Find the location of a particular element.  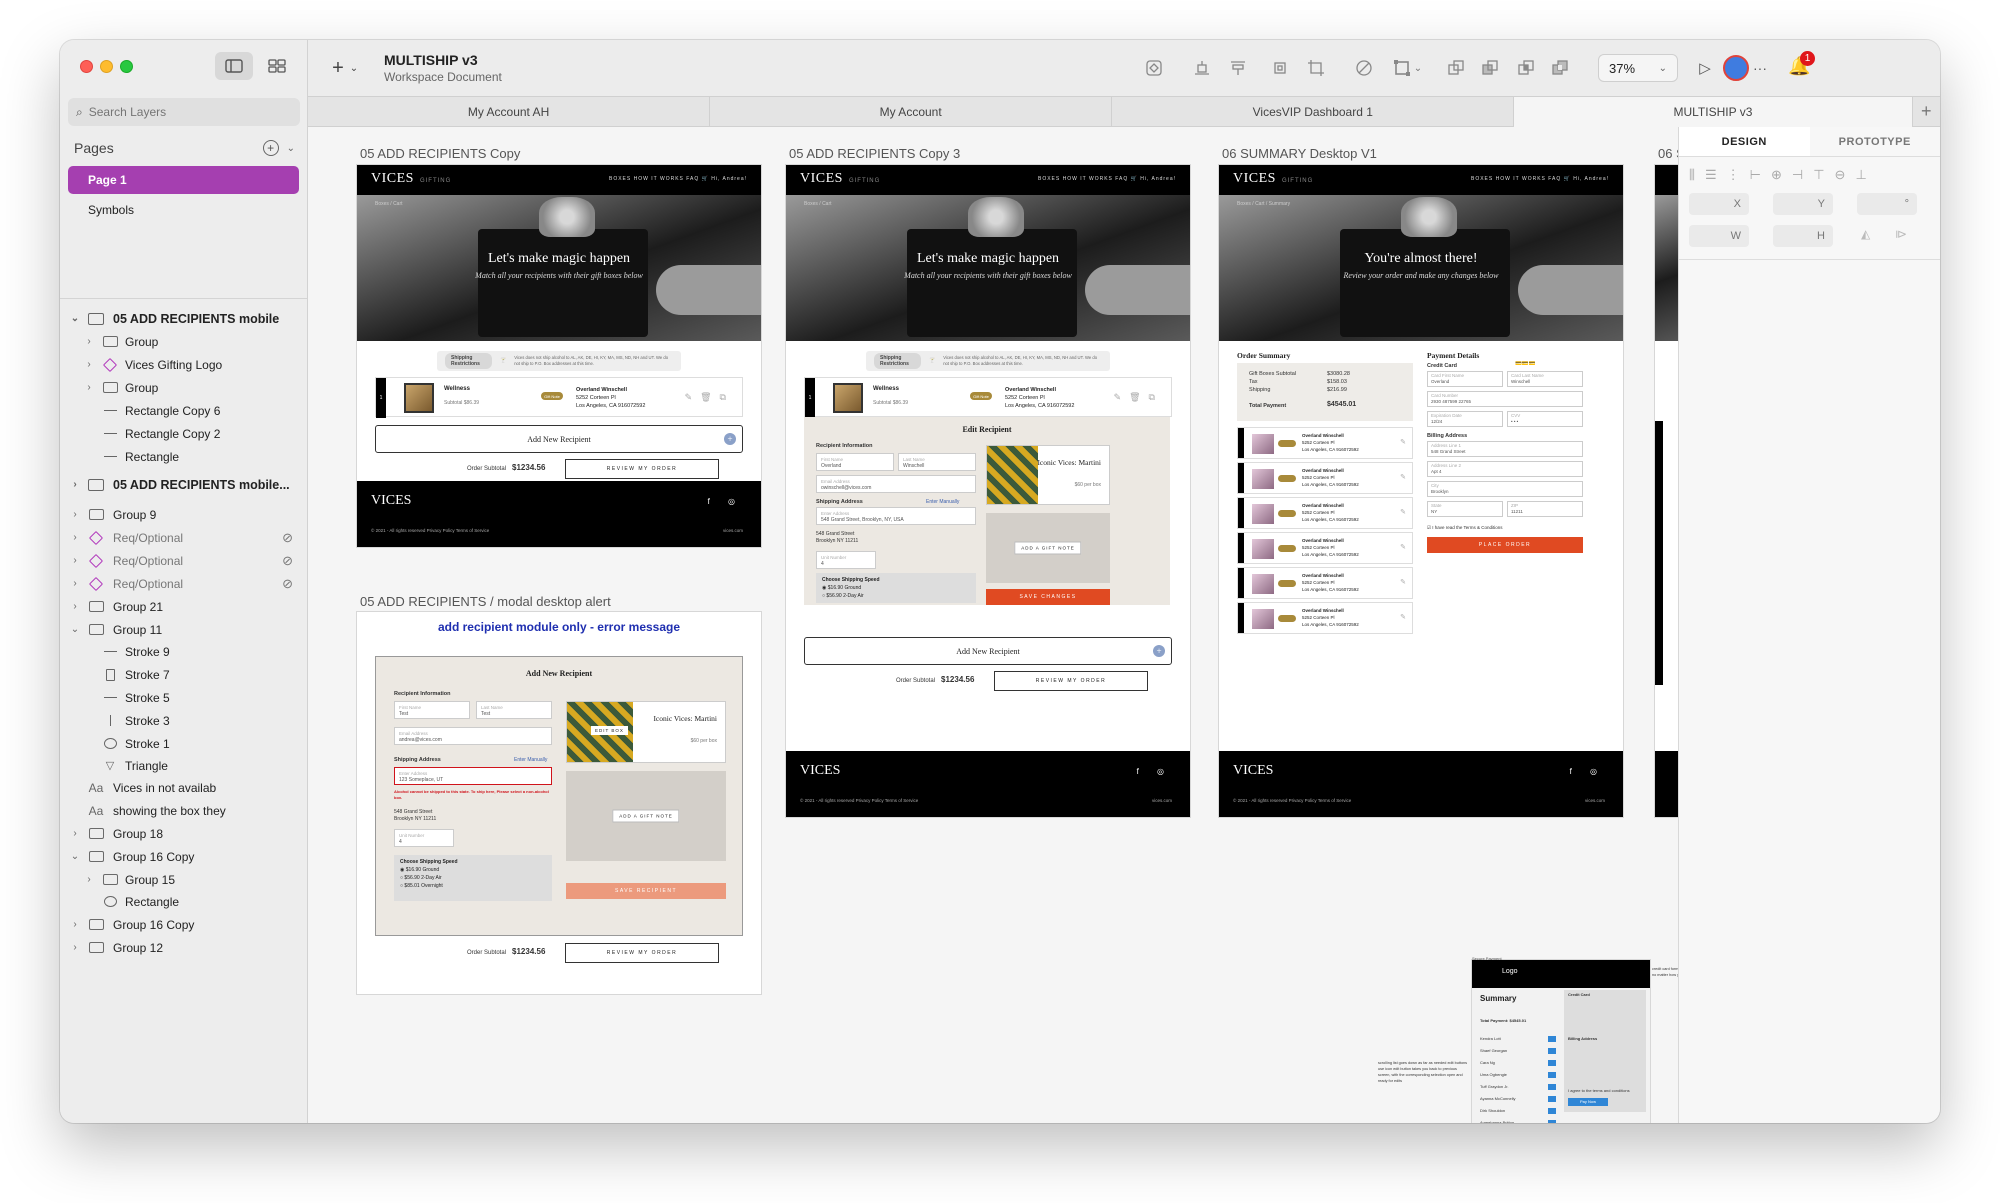

last-name-field: Last Name Winschell is located at coordinates (937, 462).